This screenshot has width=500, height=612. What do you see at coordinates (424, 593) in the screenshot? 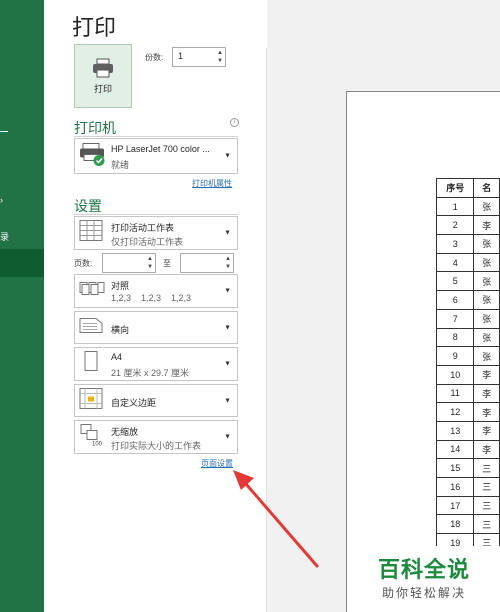
I see `watermark-subtitle: 助你轻松解决` at bounding box center [424, 593].